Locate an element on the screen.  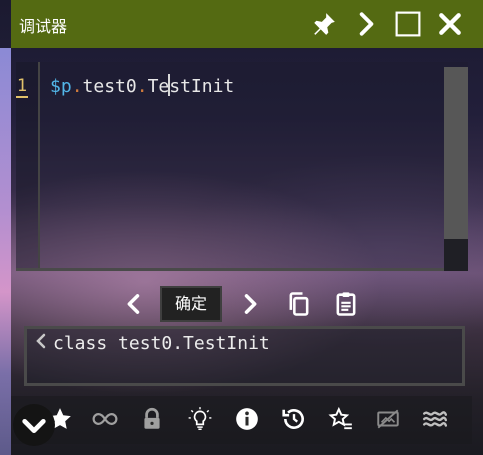
copy-button is located at coordinates (299, 304).